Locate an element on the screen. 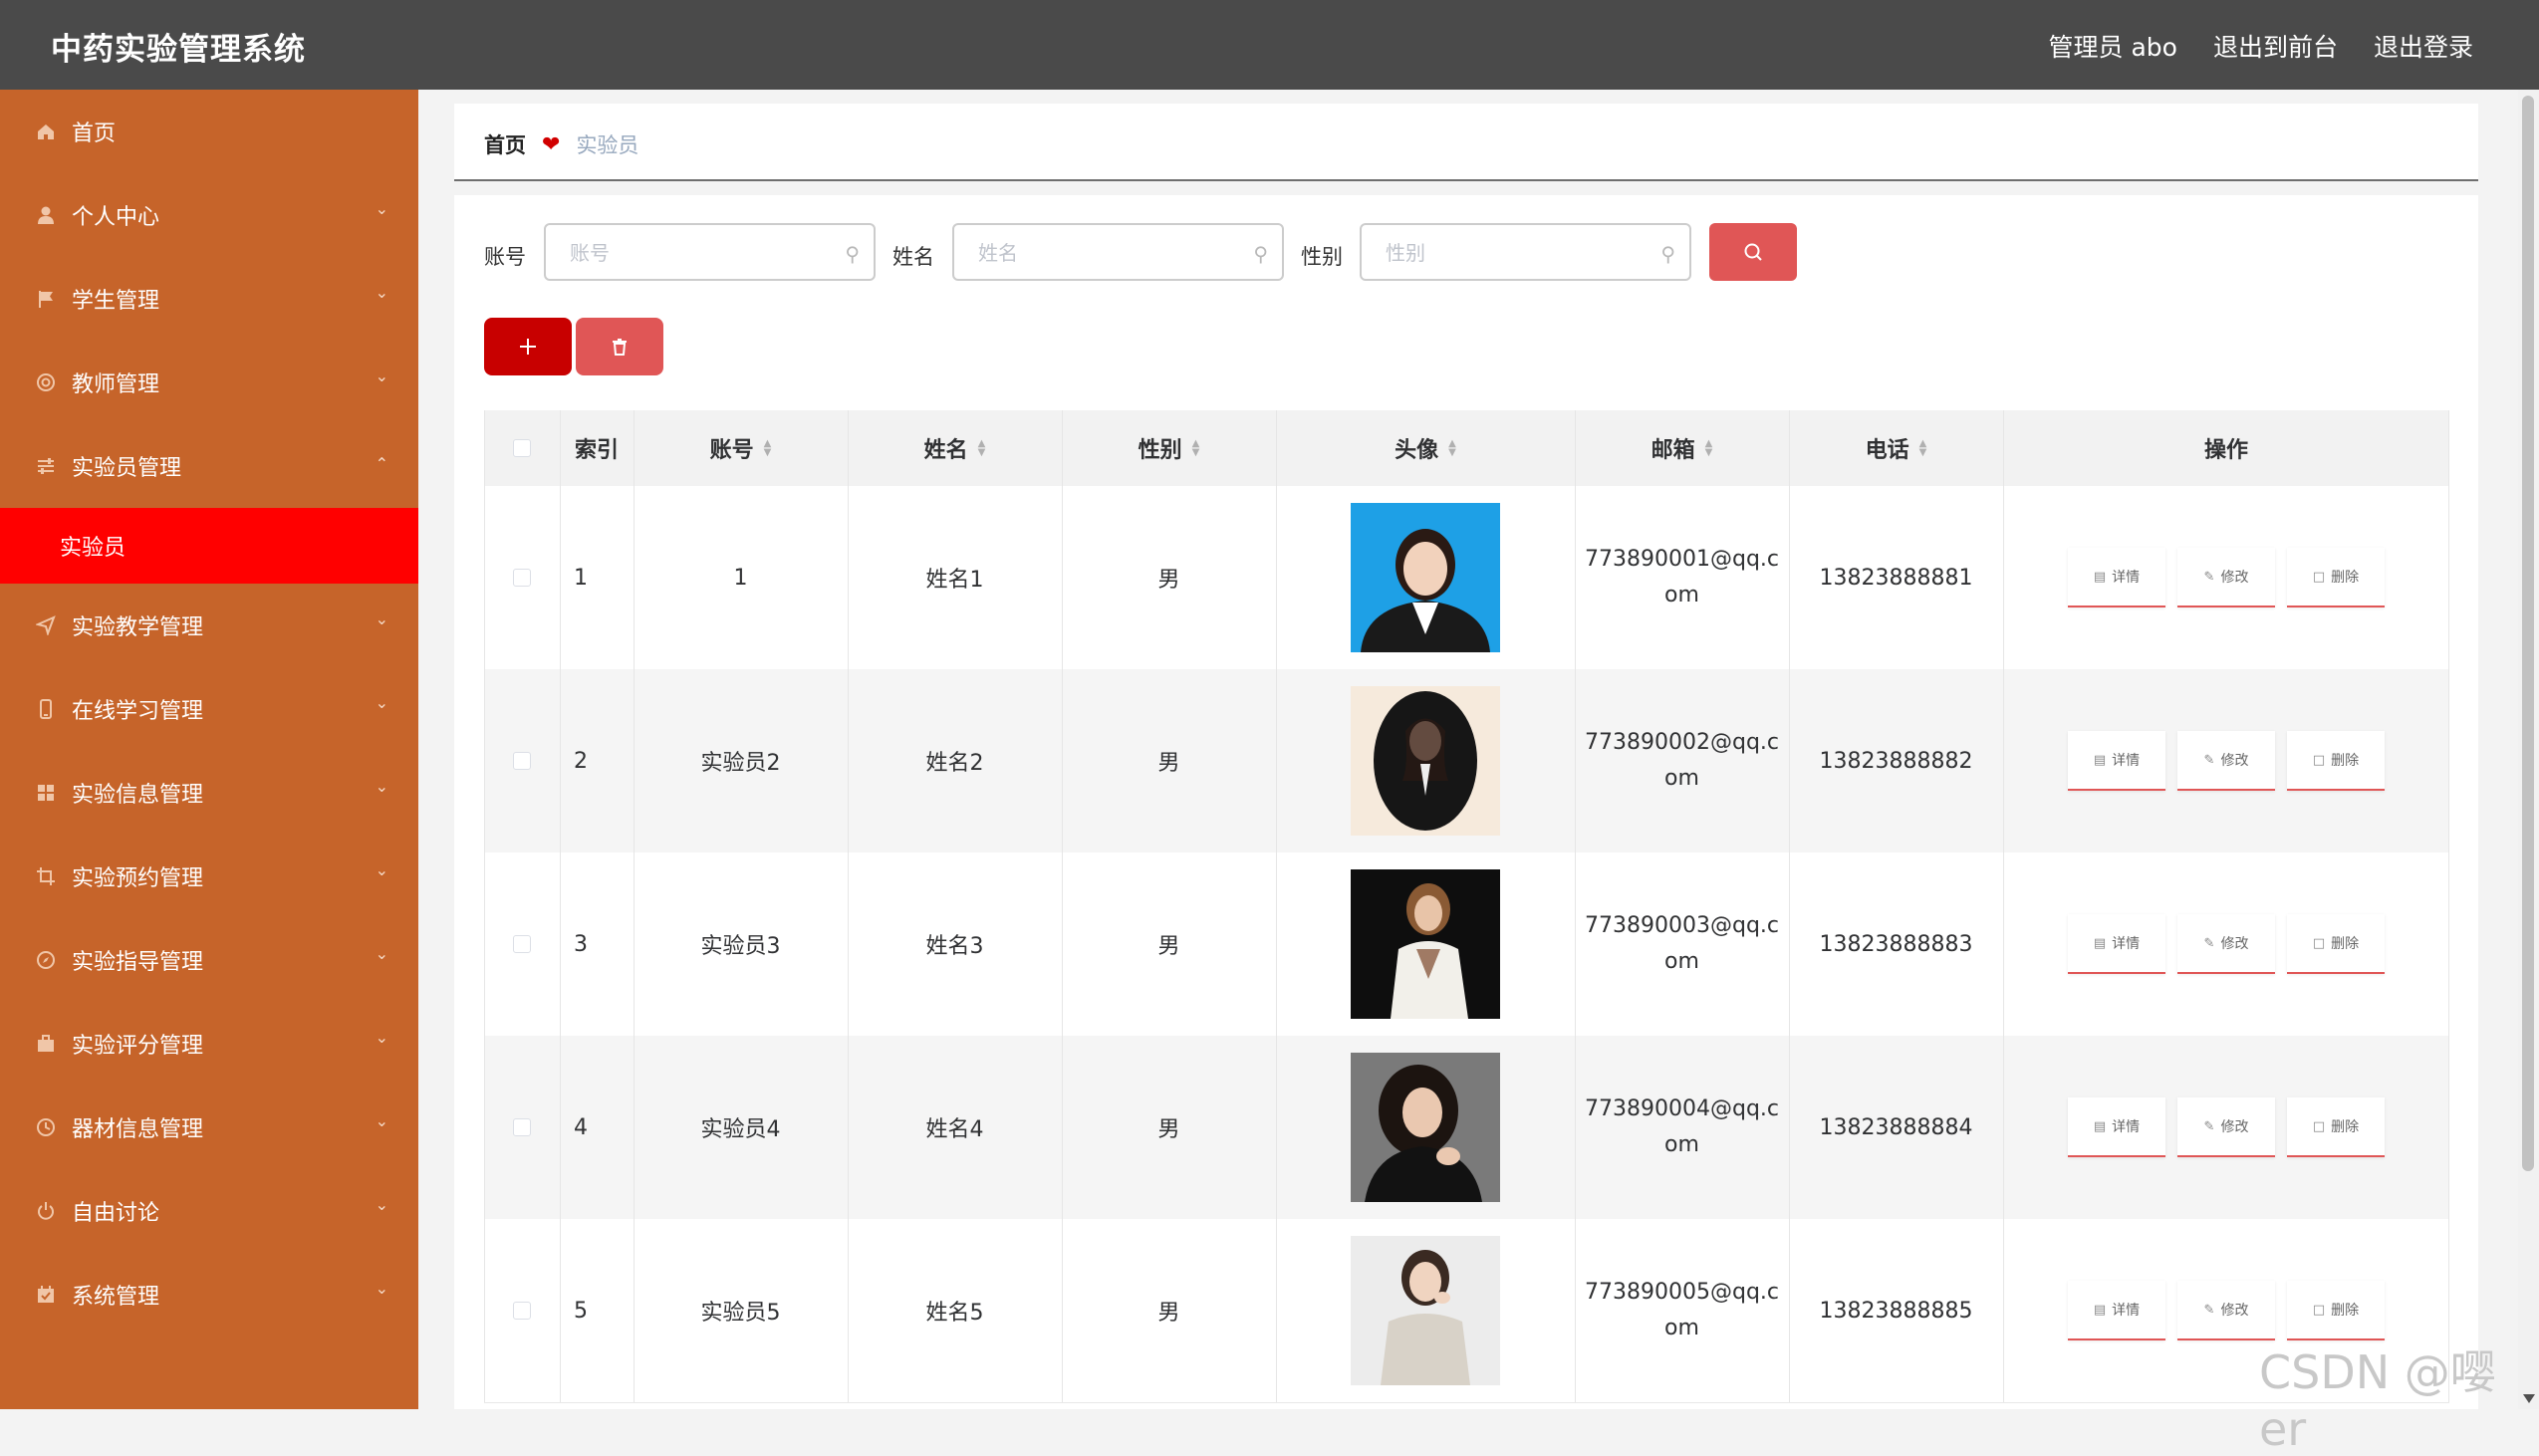 The width and height of the screenshot is (2539, 1456). phone-cell: 13823888881 is located at coordinates (1896, 578).